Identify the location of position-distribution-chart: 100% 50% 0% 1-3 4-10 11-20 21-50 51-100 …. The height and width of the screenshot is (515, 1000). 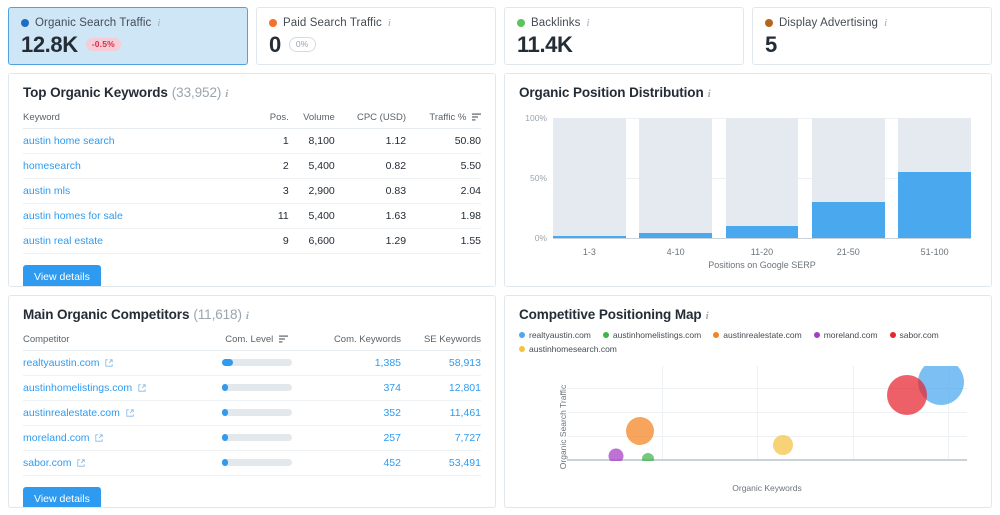
(748, 193).